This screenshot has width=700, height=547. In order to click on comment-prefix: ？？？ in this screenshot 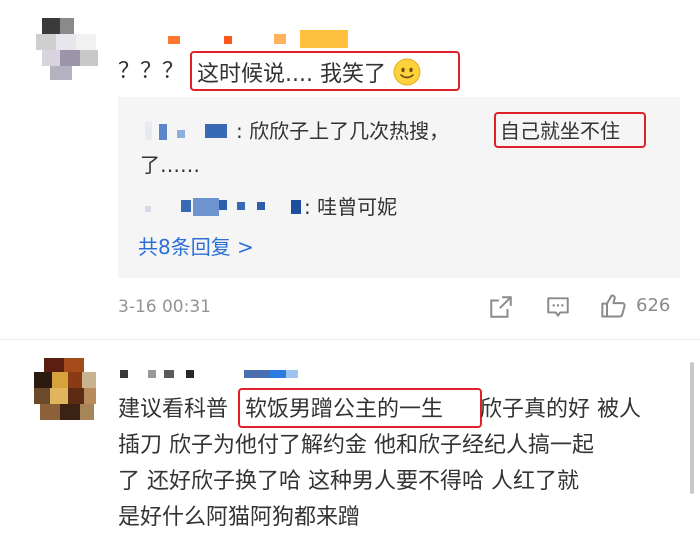, I will do `click(151, 71)`.